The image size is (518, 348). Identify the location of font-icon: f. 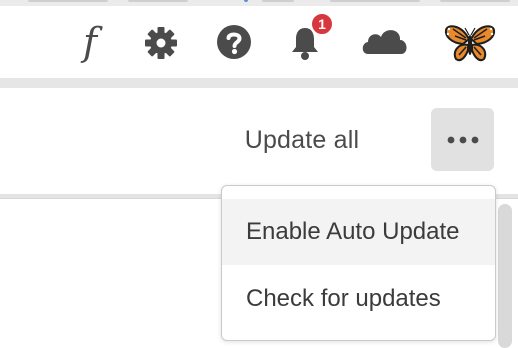
(90, 42).